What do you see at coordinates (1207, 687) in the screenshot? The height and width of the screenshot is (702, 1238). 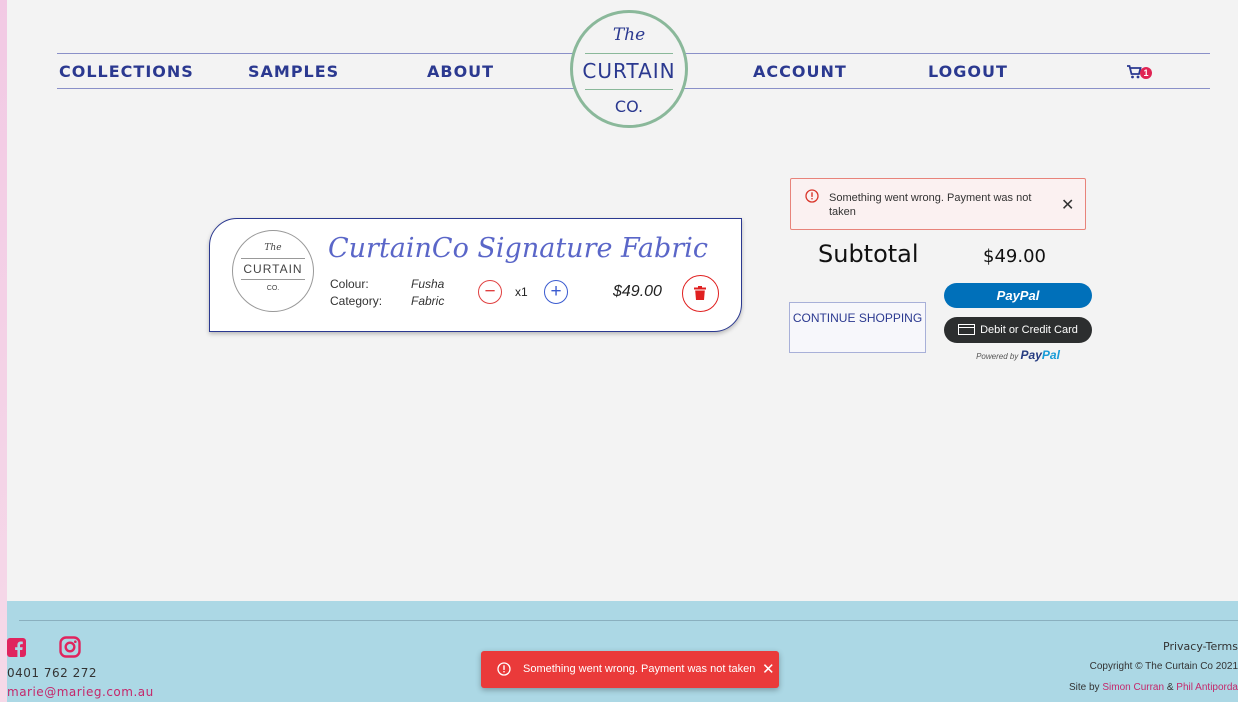 I see `author-link-phil: Phil Antiporda` at bounding box center [1207, 687].